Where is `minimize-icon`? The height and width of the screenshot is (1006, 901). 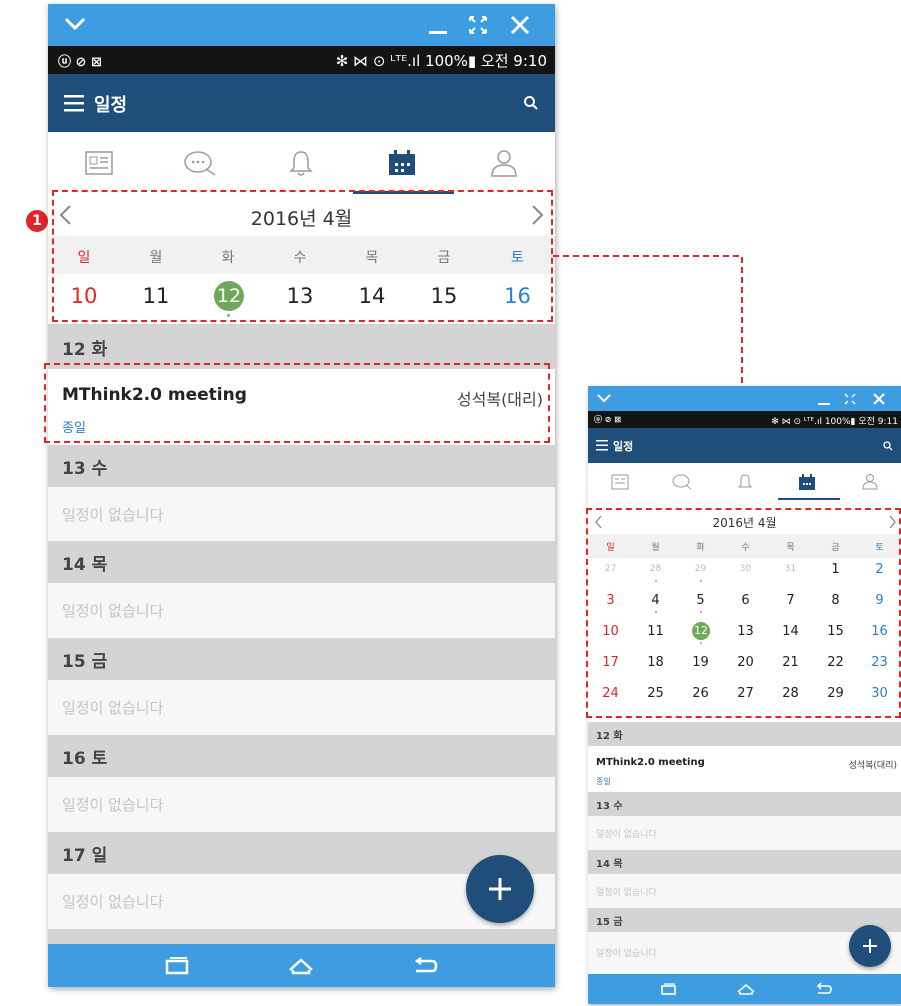 minimize-icon is located at coordinates (824, 399).